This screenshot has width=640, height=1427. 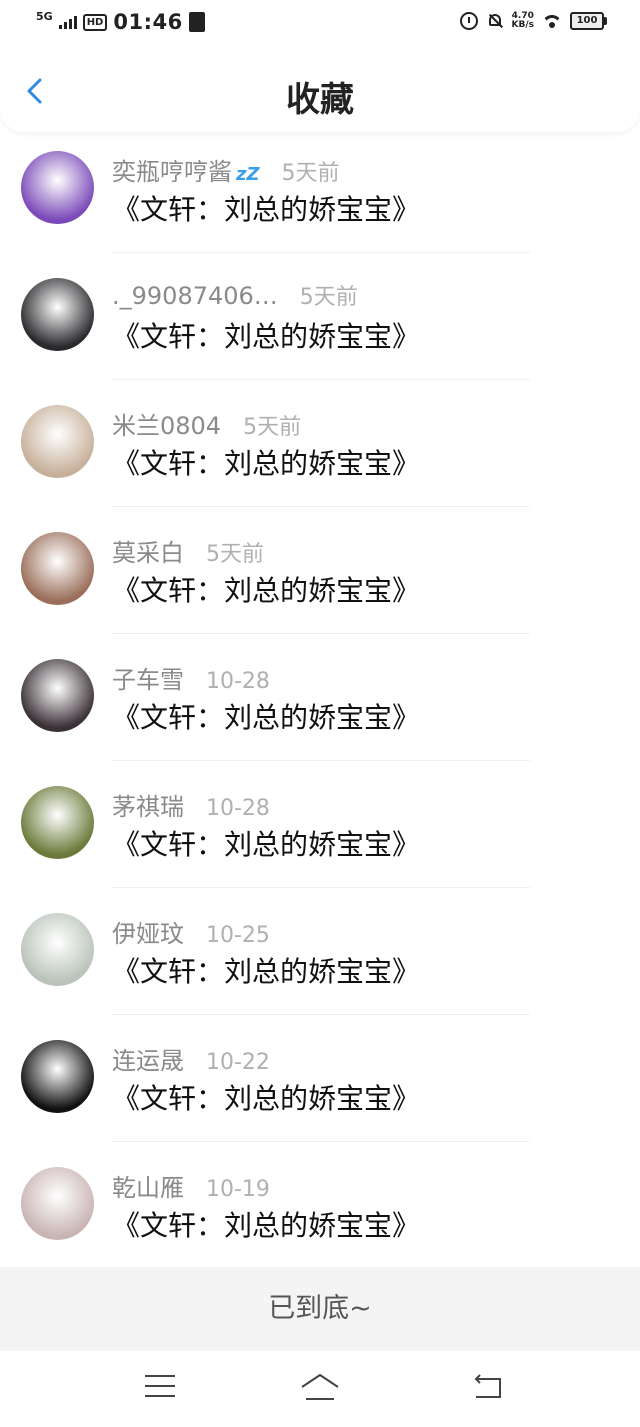 I want to click on sleep-emoji-icon: zZ, so click(x=248, y=174).